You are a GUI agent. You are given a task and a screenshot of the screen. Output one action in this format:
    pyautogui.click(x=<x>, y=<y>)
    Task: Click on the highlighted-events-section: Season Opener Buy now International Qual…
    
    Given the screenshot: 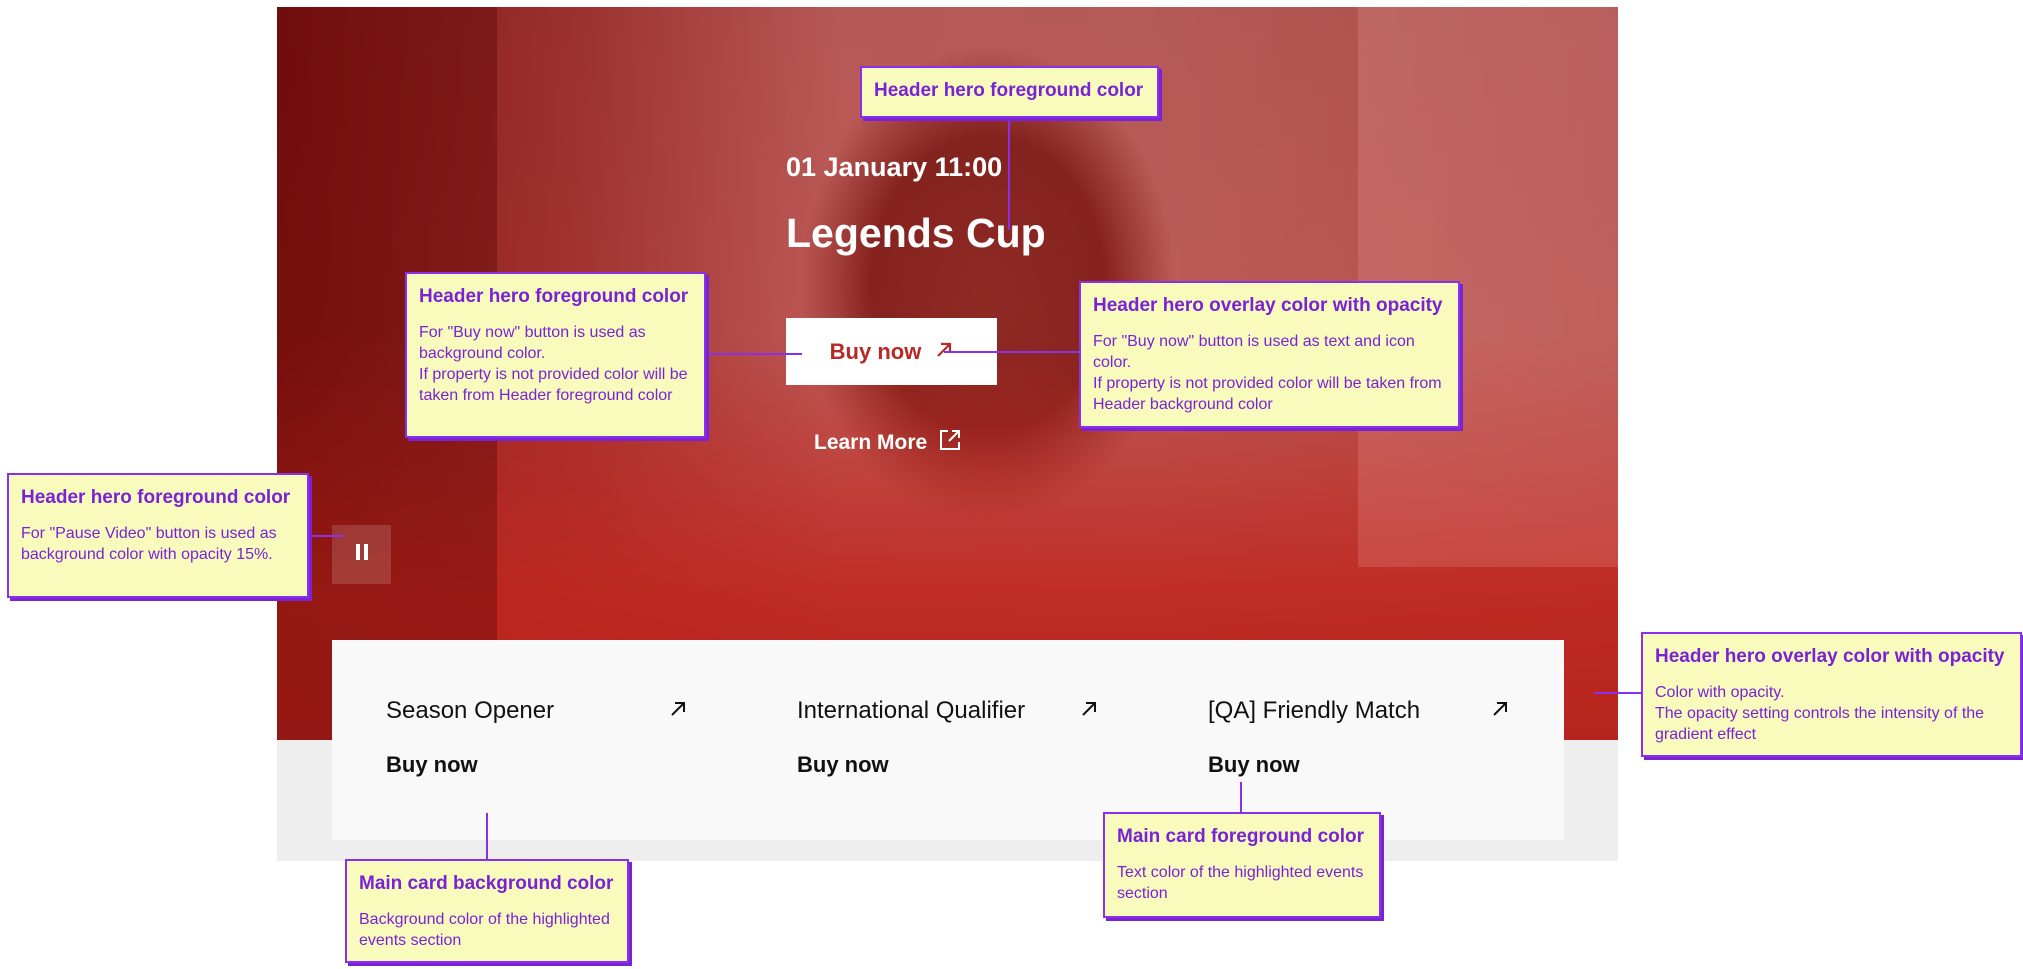 What is the action you would take?
    pyautogui.click(x=948, y=740)
    